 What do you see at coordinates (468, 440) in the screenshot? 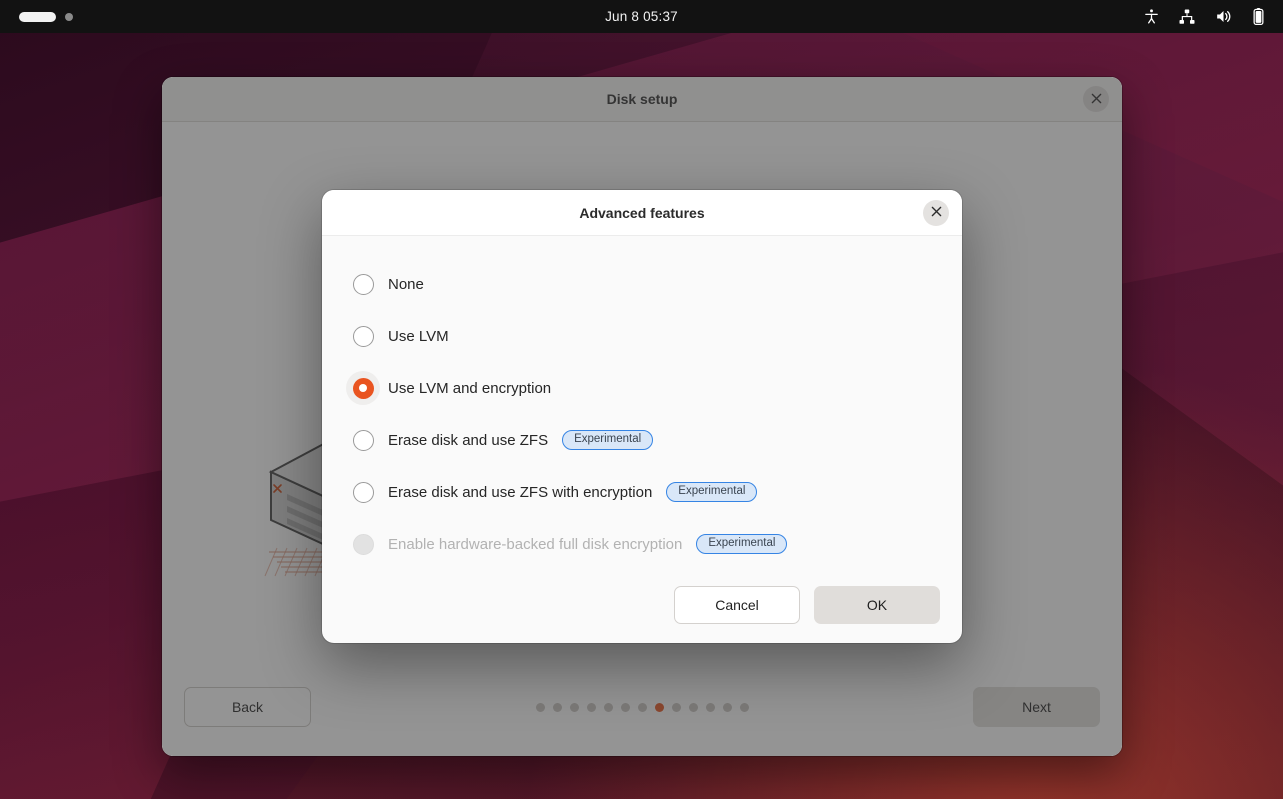
I see `option-label: Erase disk and use ZFS` at bounding box center [468, 440].